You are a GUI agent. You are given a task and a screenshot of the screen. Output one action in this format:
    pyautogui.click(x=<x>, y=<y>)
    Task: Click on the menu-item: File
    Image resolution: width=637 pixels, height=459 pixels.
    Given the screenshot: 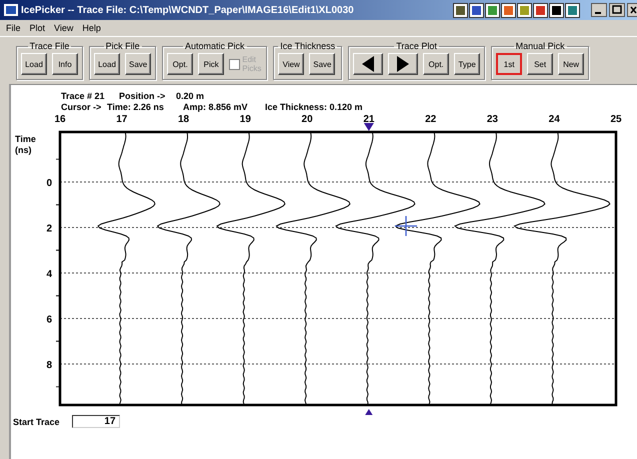 What is the action you would take?
    pyautogui.click(x=13, y=28)
    